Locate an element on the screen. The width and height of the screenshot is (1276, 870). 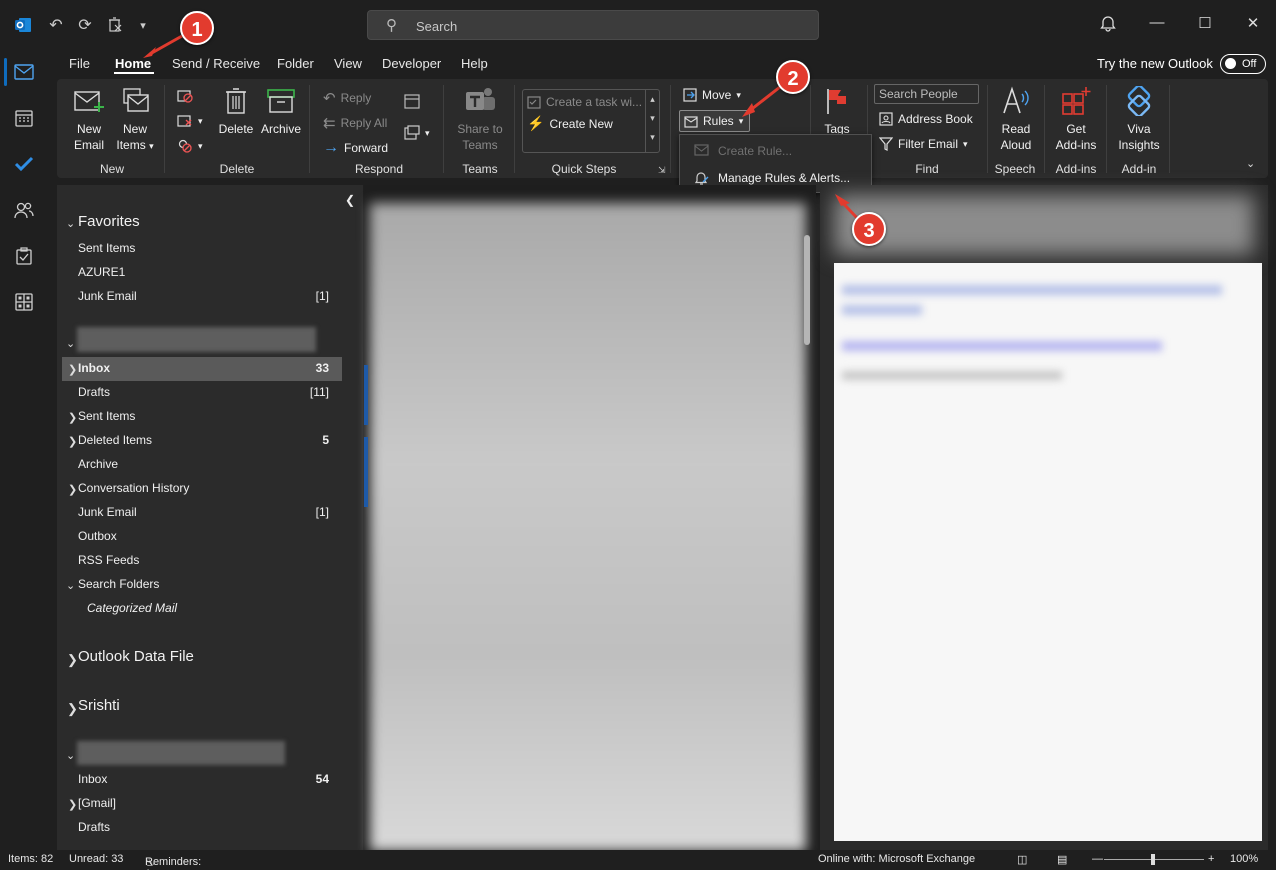
callout-badge-3: 3 is located at coordinates (869, 229).